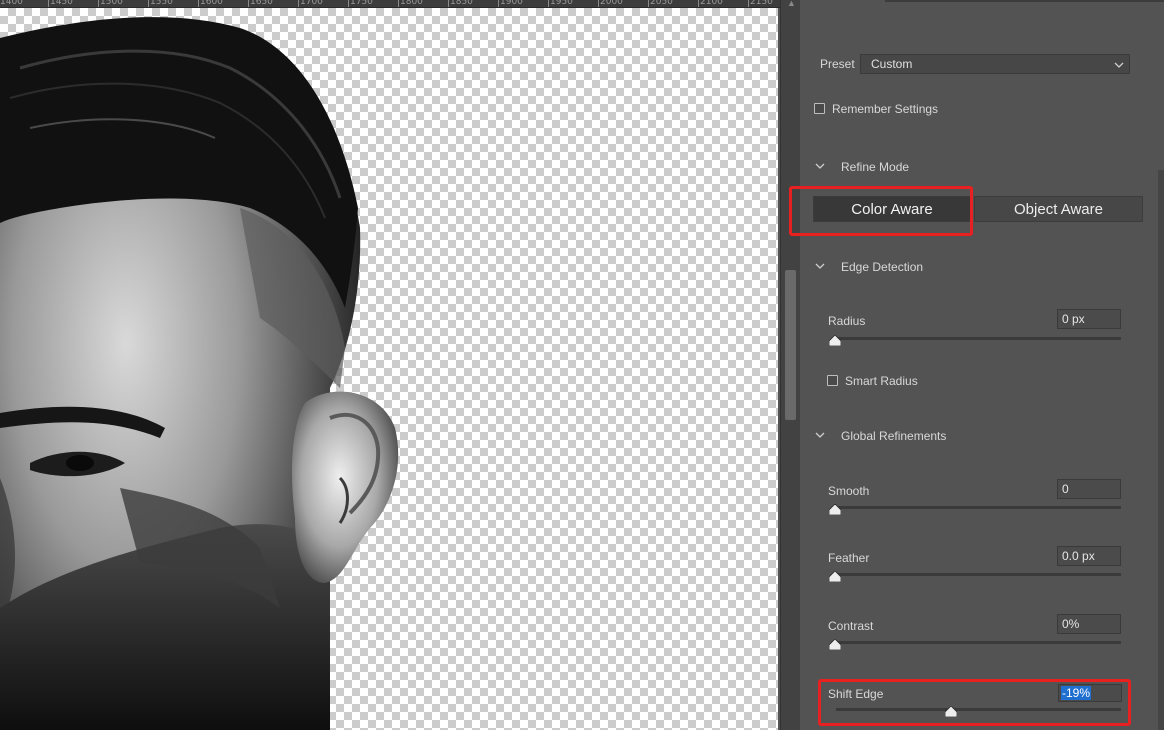 This screenshot has height=730, width=1164. I want to click on preset-label: Preset, so click(837, 64).